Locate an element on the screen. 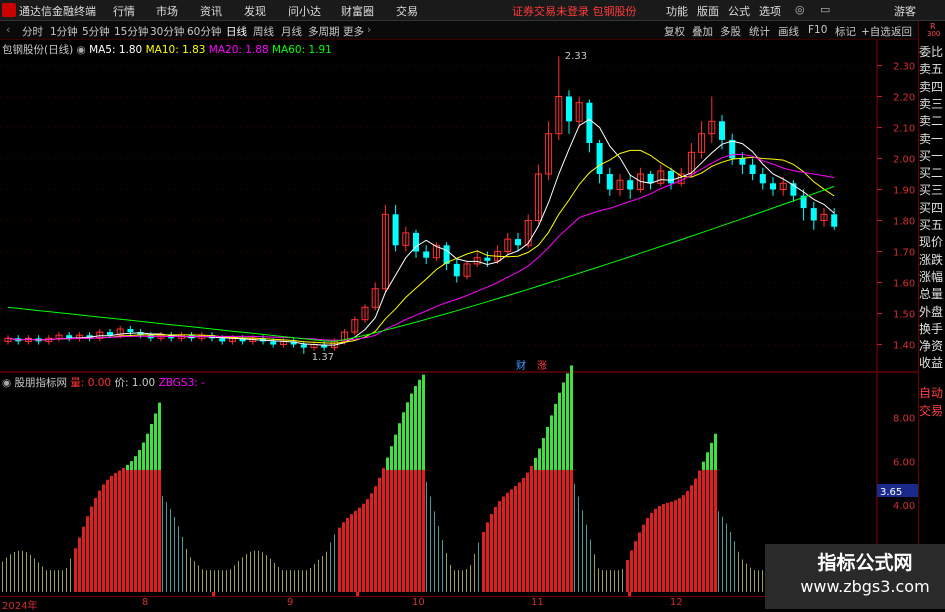 The width and height of the screenshot is (945, 612). sidebar-item: 外盘 is located at coordinates (932, 313).